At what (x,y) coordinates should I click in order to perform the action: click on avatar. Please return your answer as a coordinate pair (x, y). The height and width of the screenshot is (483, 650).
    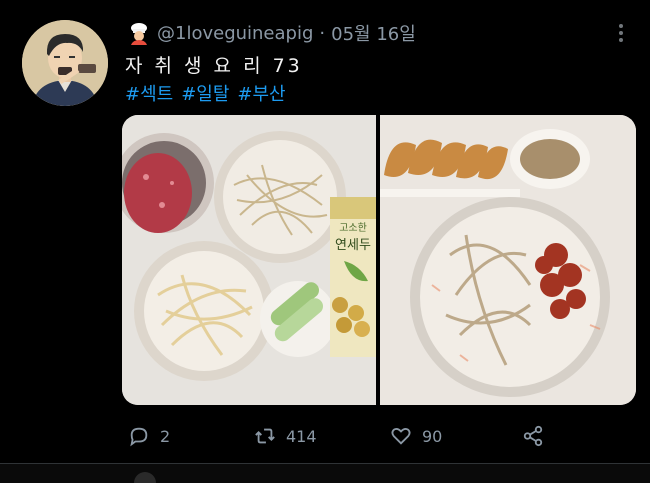
    Looking at the image, I should click on (65, 63).